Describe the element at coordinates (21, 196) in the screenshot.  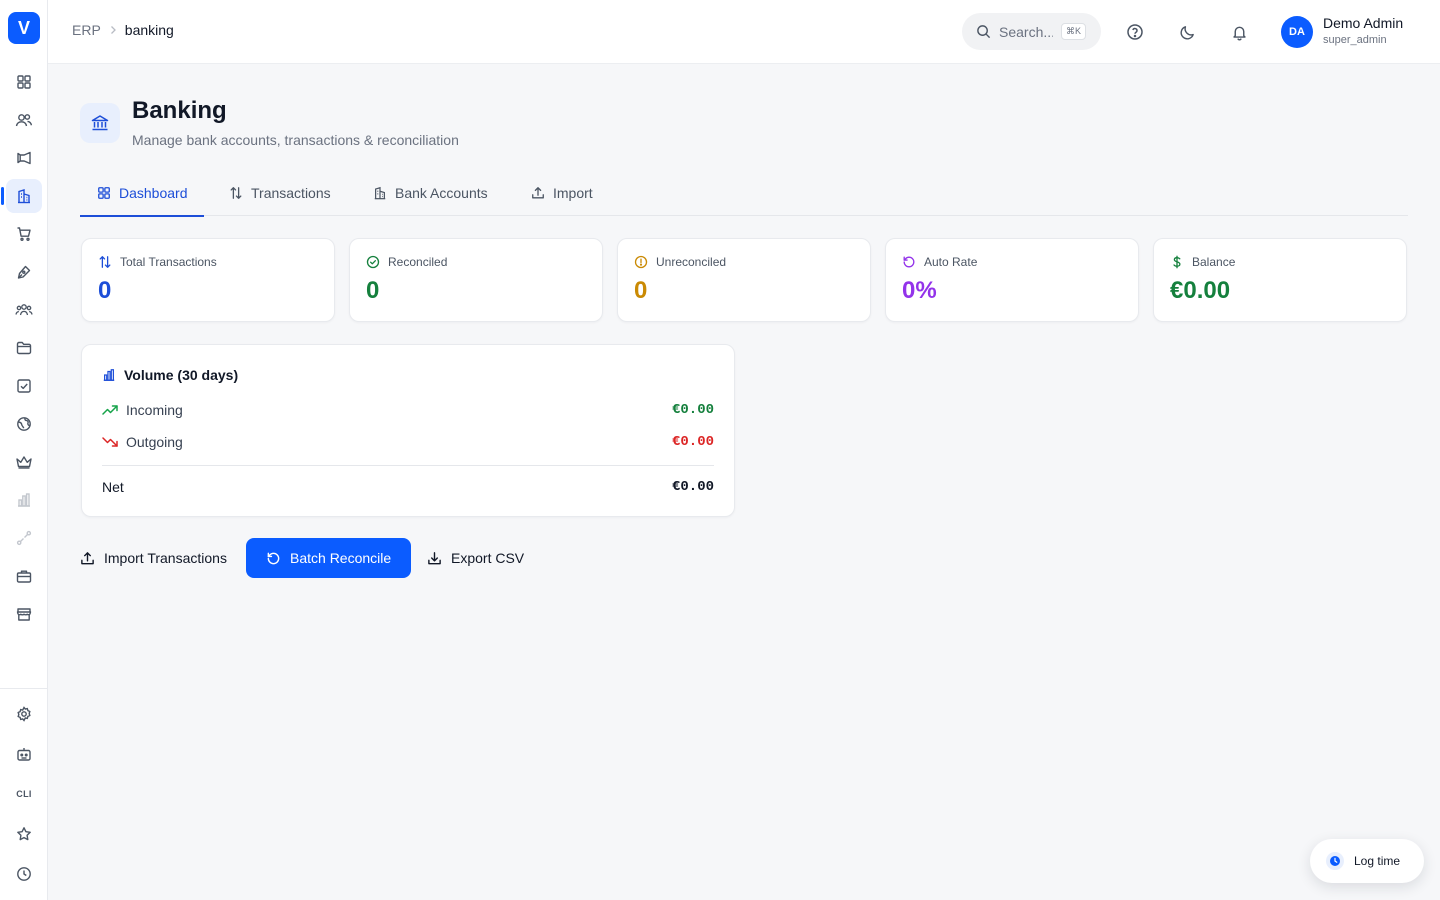
I see `sidebar-item-banking` at that location.